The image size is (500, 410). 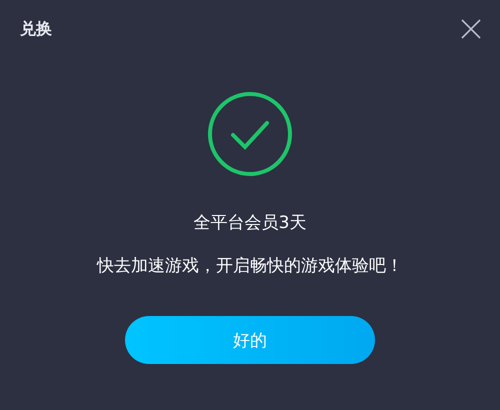 I want to click on reward-title: 全平台会员3天, so click(x=250, y=223).